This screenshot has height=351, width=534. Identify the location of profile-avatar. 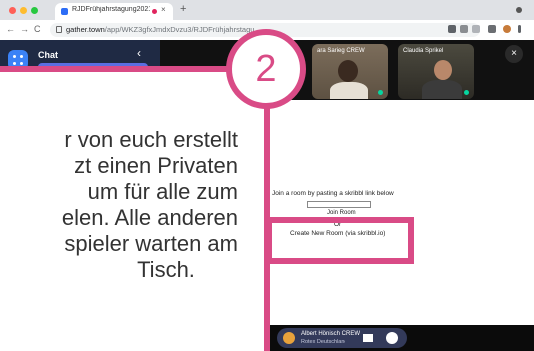
(507, 29).